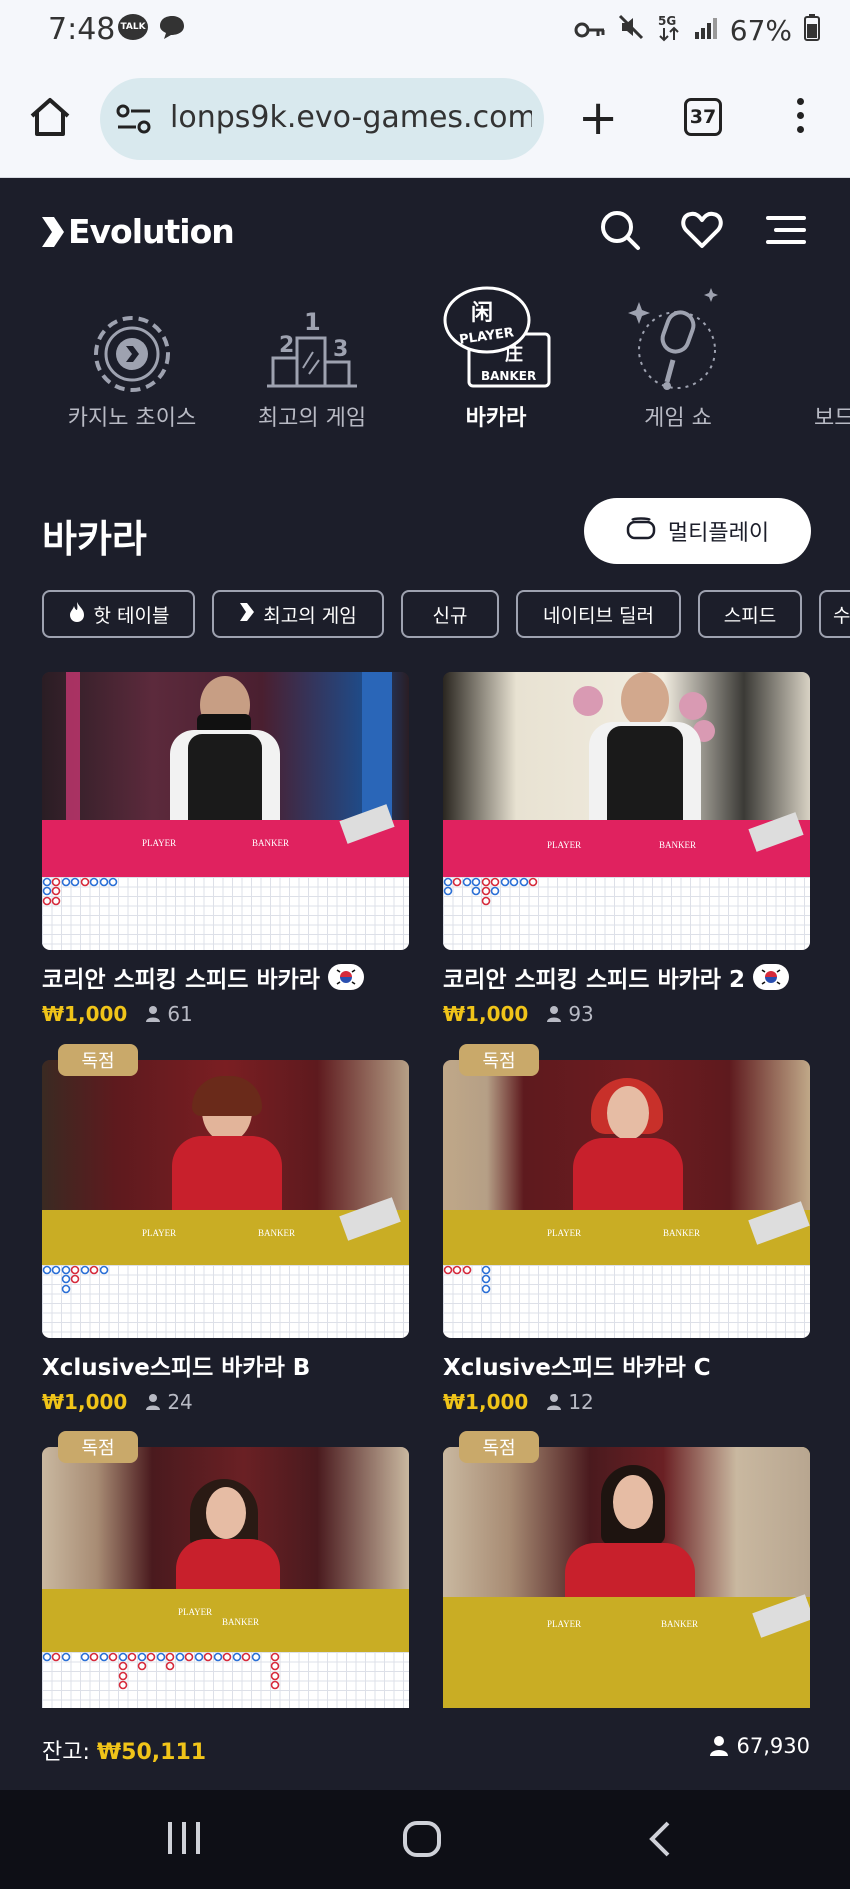 Image resolution: width=850 pixels, height=1889 pixels. I want to click on status-bar: 7:48 TALK 5G 67%, so click(425, 30).